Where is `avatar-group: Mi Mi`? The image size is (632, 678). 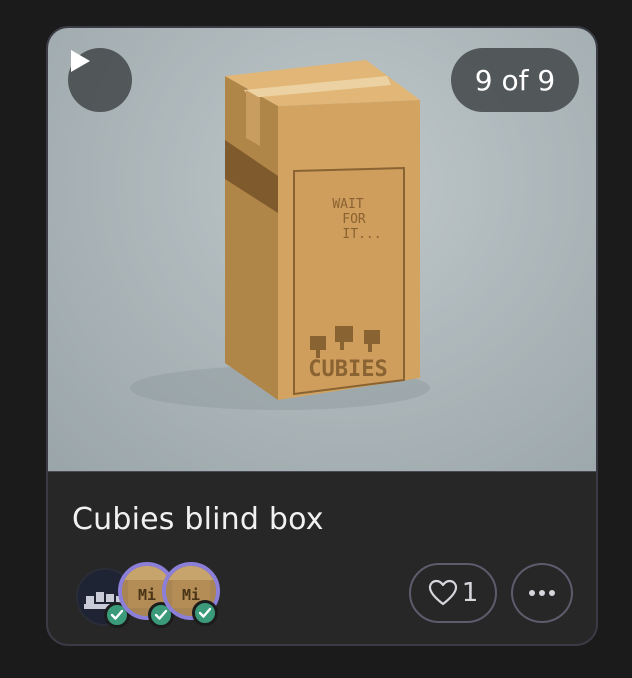 avatar-group: Mi Mi is located at coordinates (156, 598).